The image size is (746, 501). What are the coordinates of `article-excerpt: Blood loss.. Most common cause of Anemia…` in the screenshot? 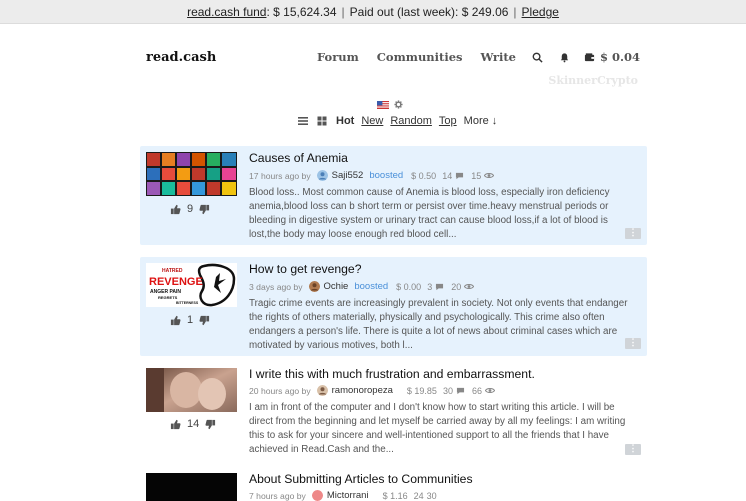 It's located at (429, 213).